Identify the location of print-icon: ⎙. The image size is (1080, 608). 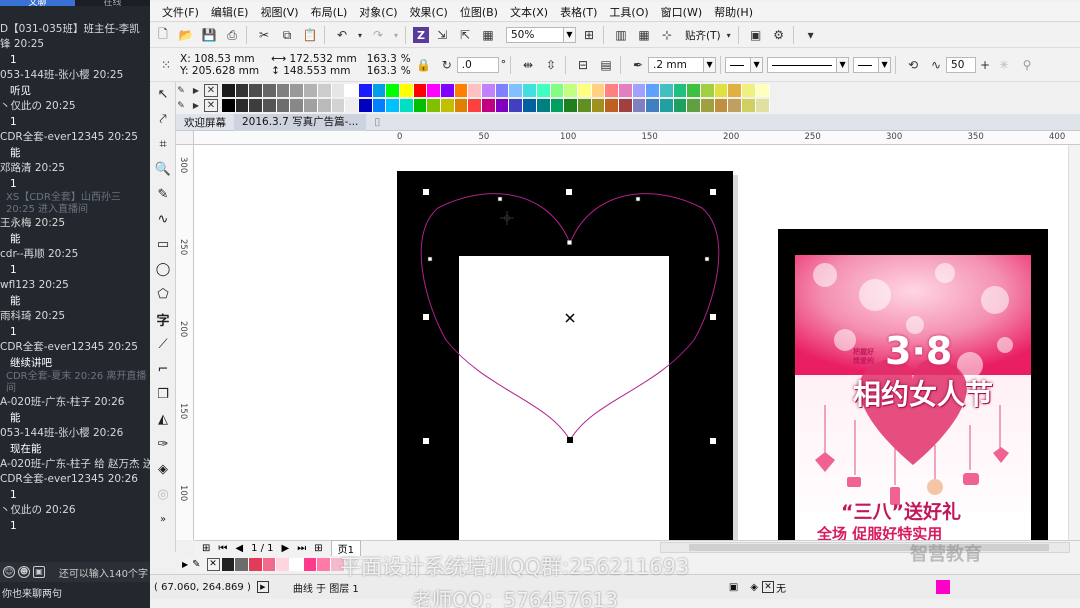
(232, 35).